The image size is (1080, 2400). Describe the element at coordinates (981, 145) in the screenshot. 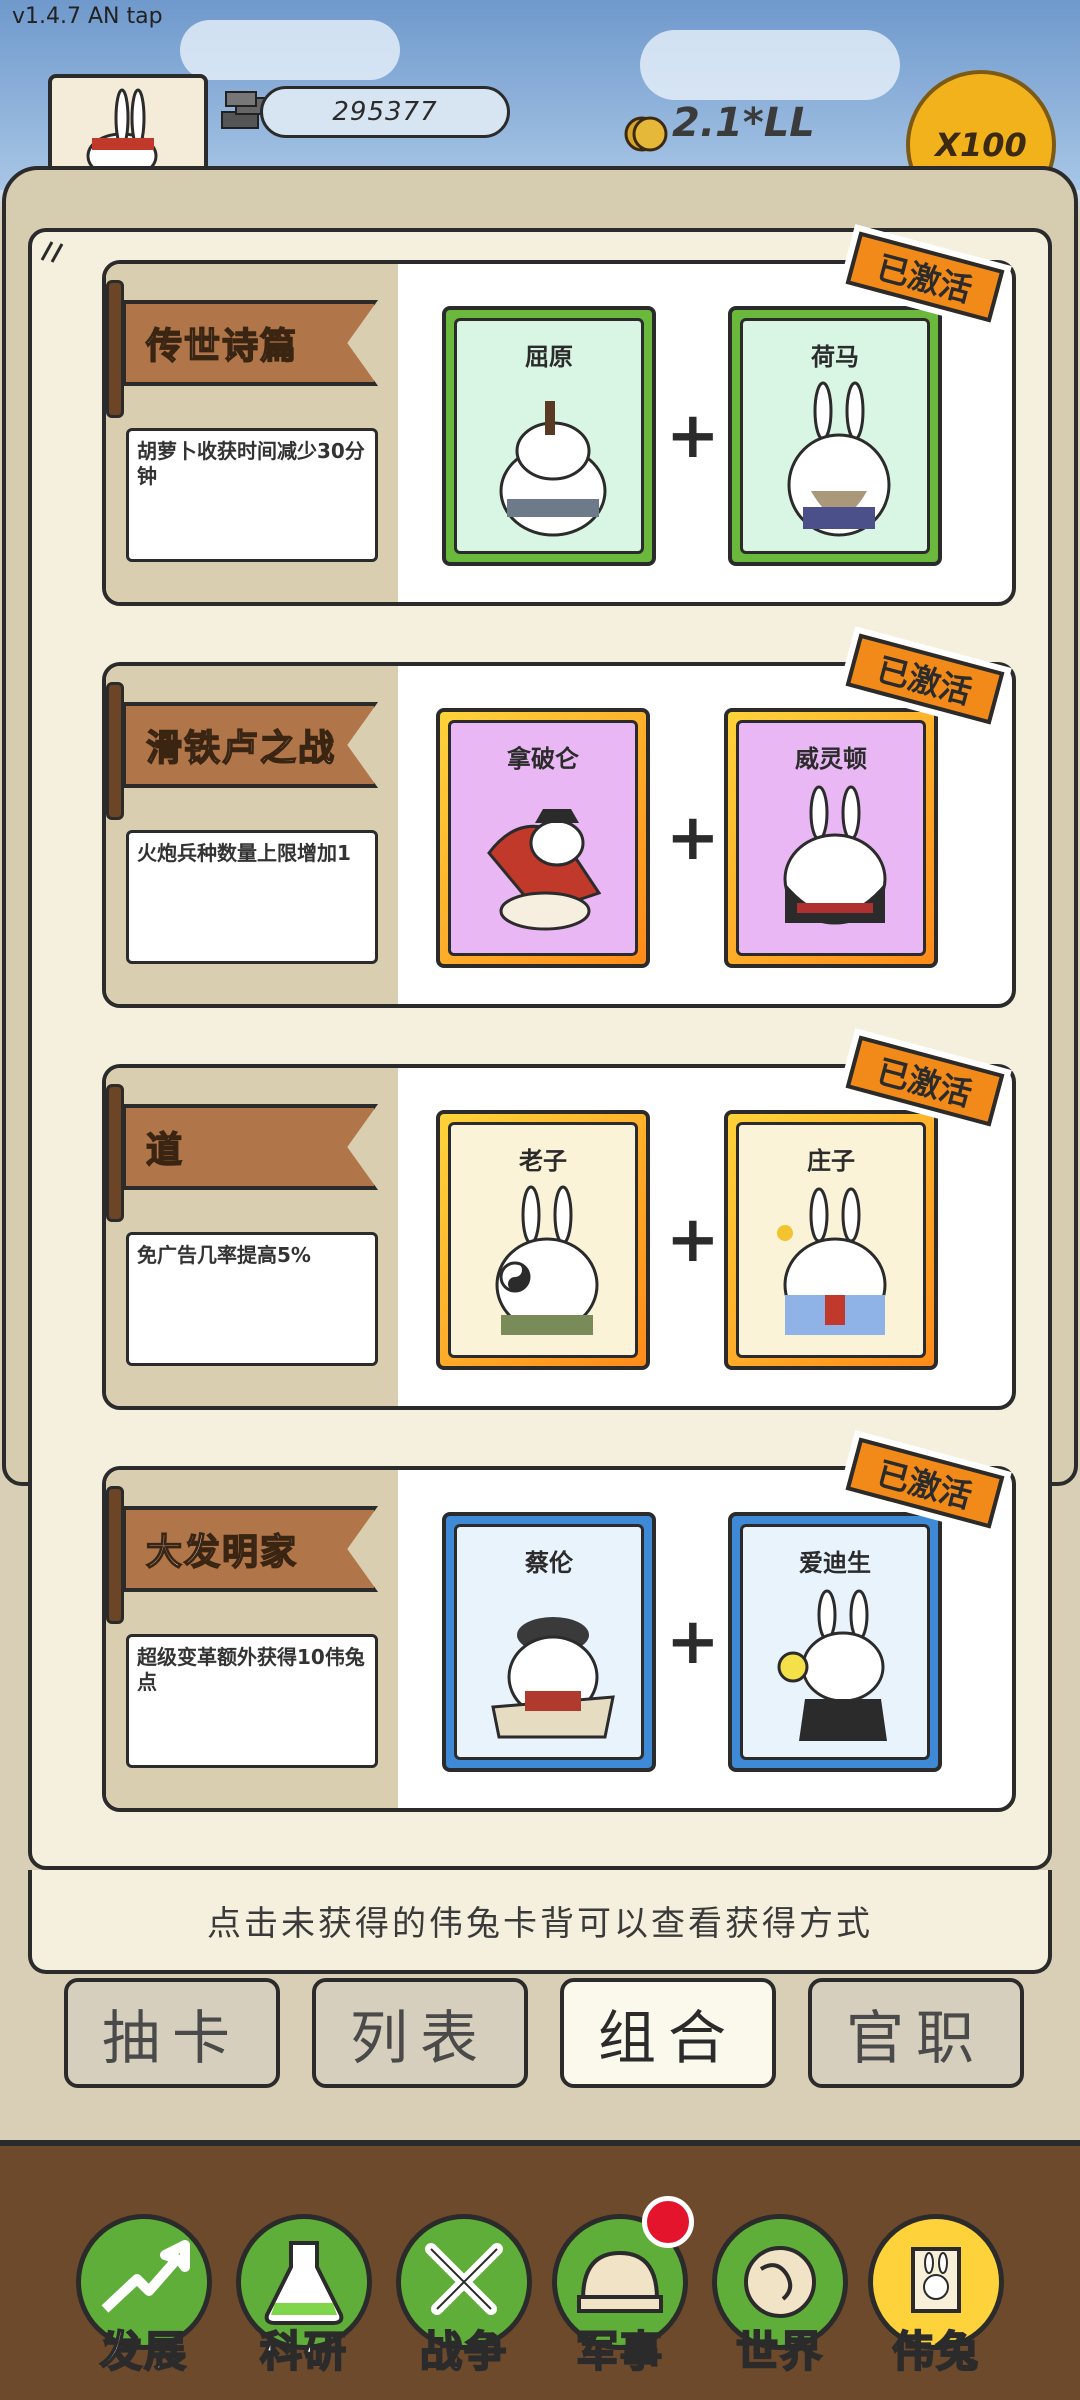

I see `multiplier-label: X100` at that location.